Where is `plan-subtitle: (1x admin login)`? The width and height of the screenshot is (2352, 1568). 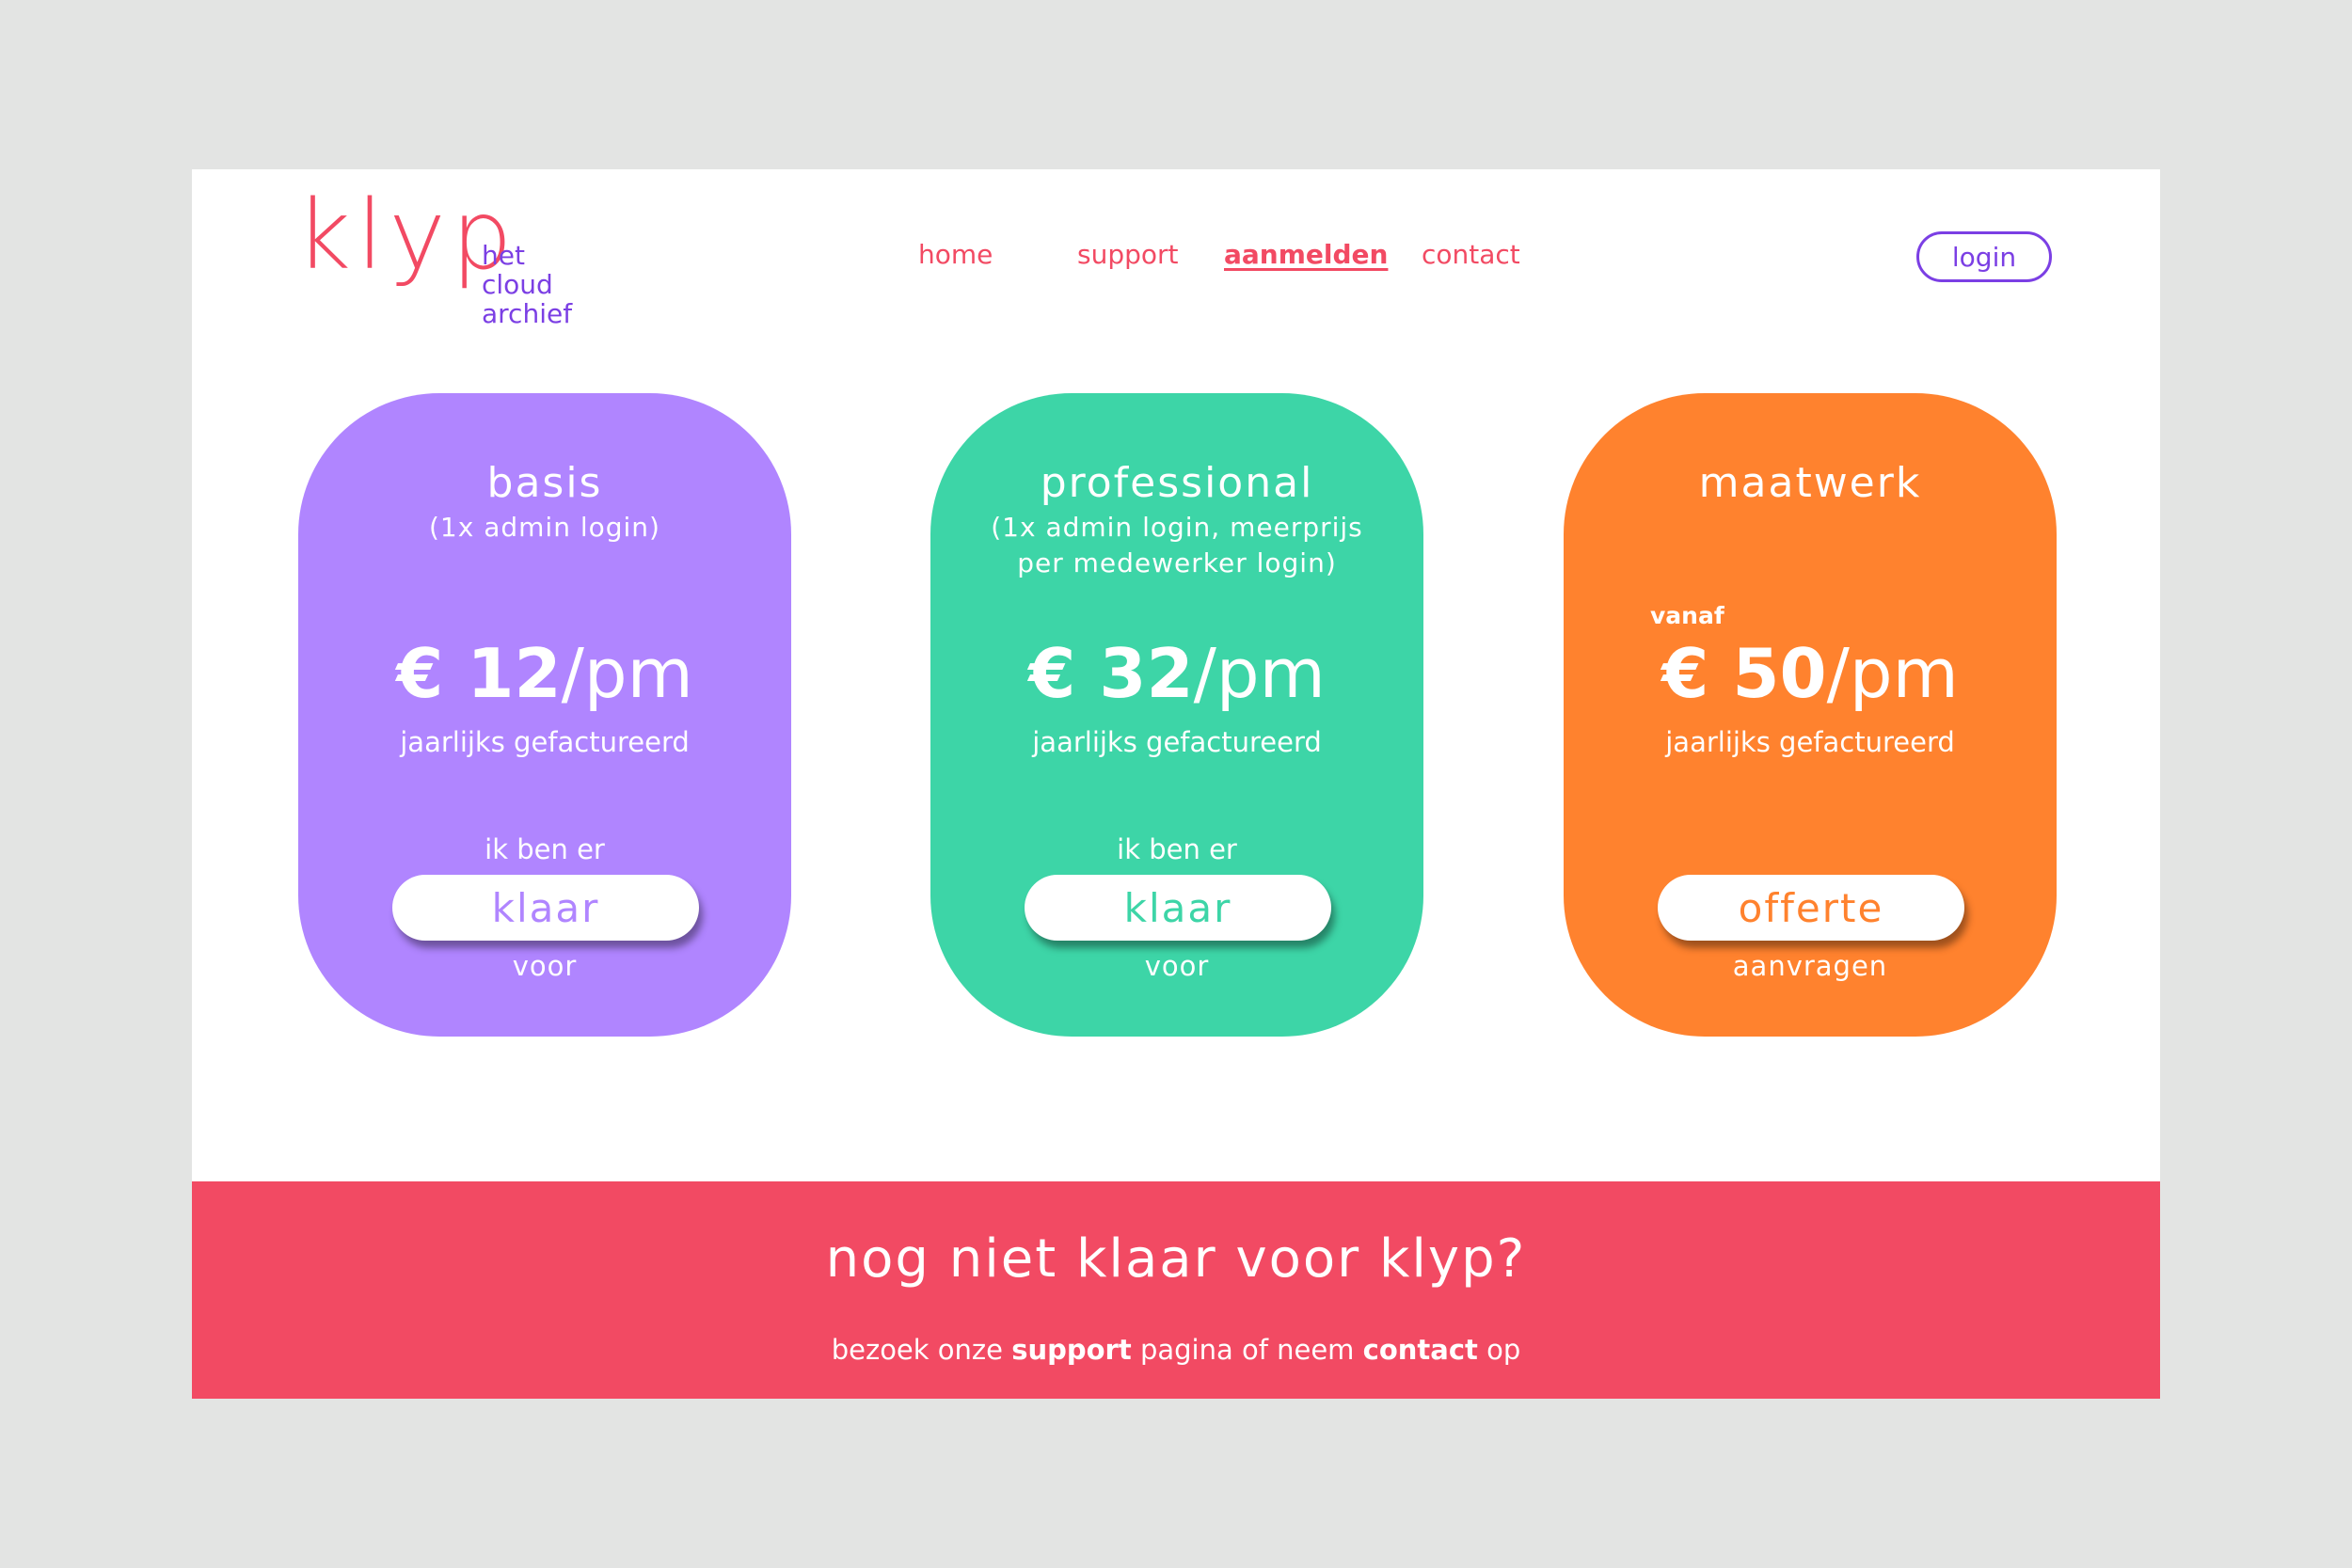
plan-subtitle: (1x admin login) is located at coordinates (544, 528).